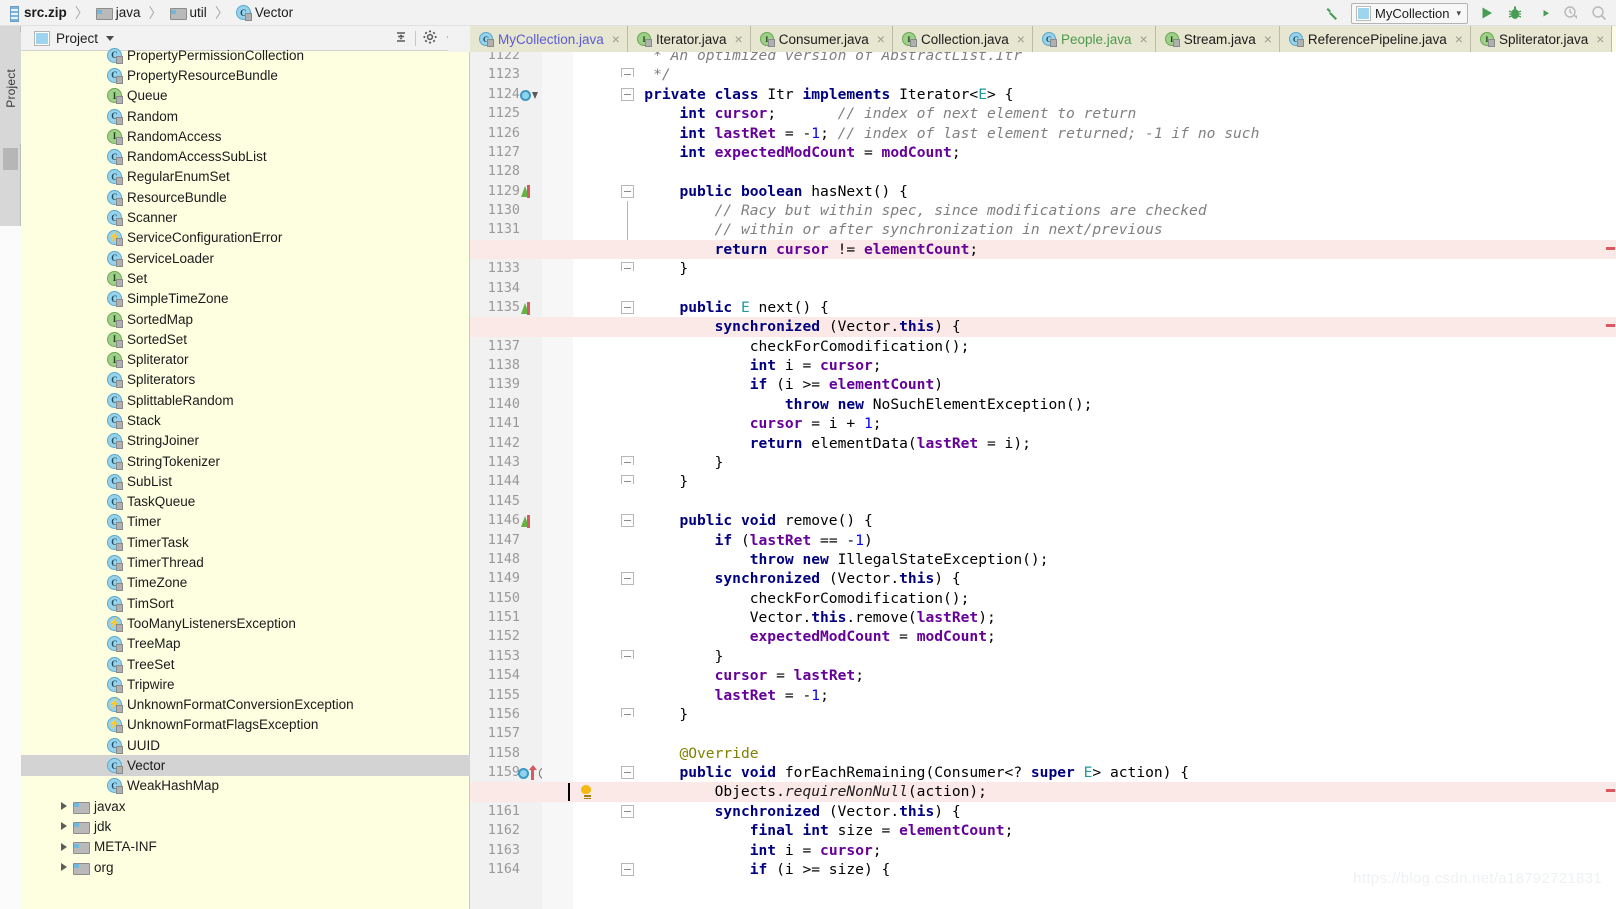  I want to click on run-icon, so click(1487, 13).